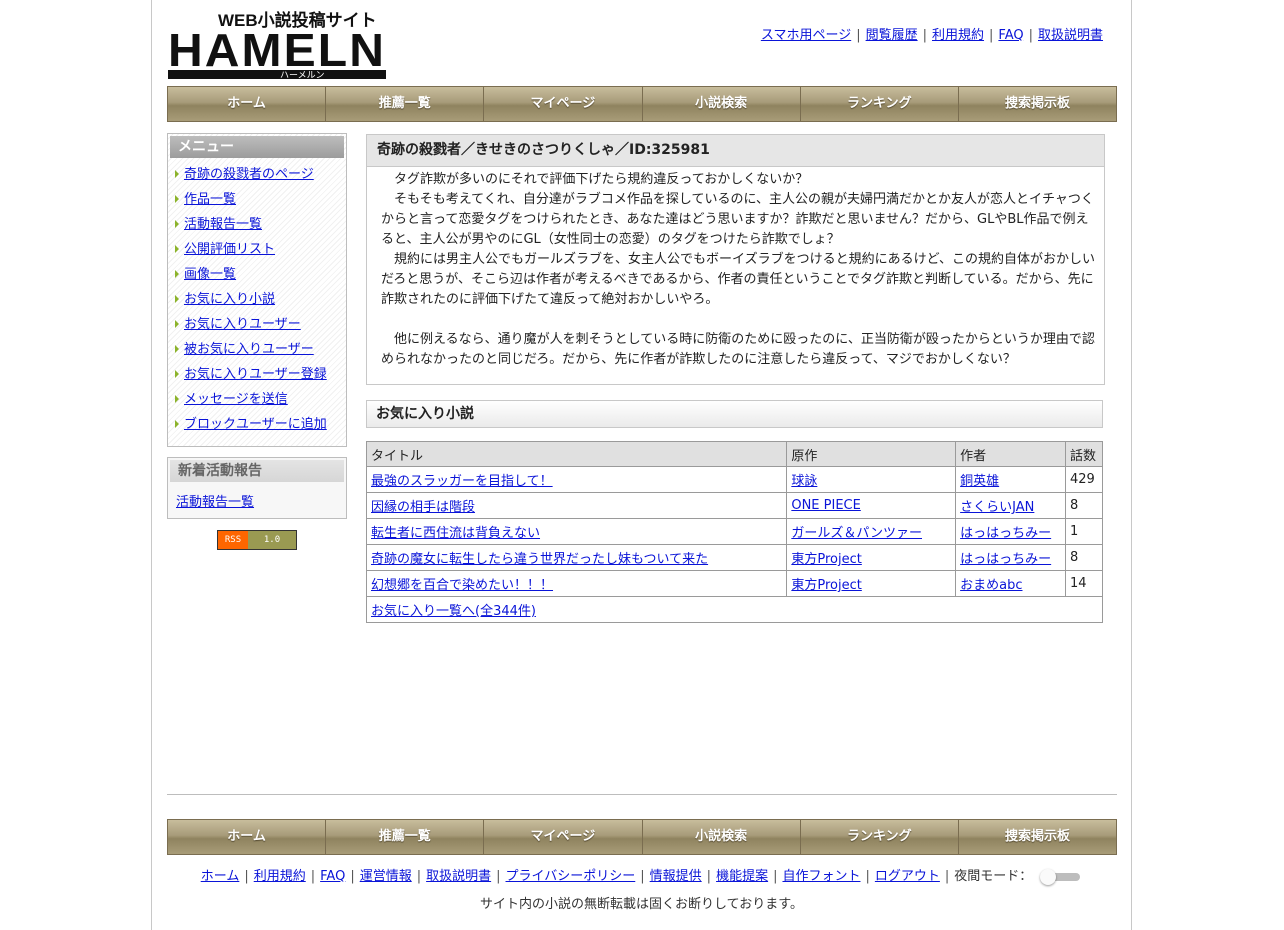  I want to click on episode-count: 429, so click(1084, 479).